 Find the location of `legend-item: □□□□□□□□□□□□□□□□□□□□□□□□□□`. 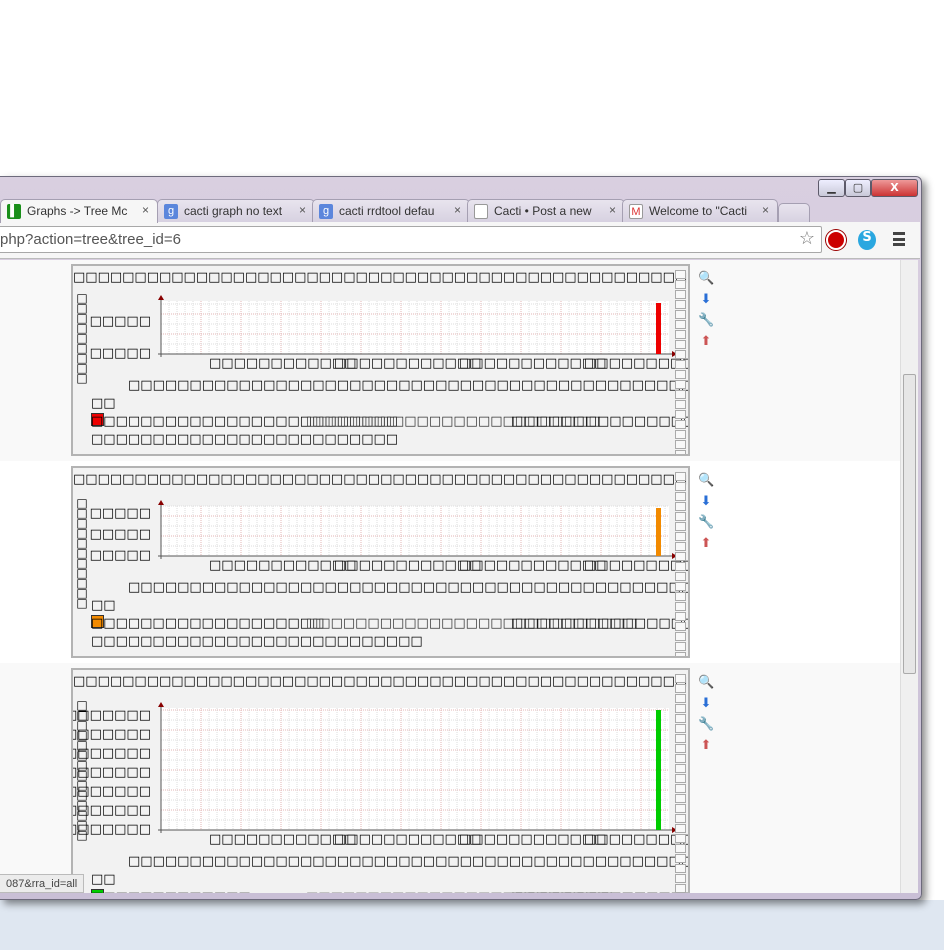

legend-item: □□□□□□□□□□□□□□□□□□□□□□□□□□ is located at coordinates (599, 892).